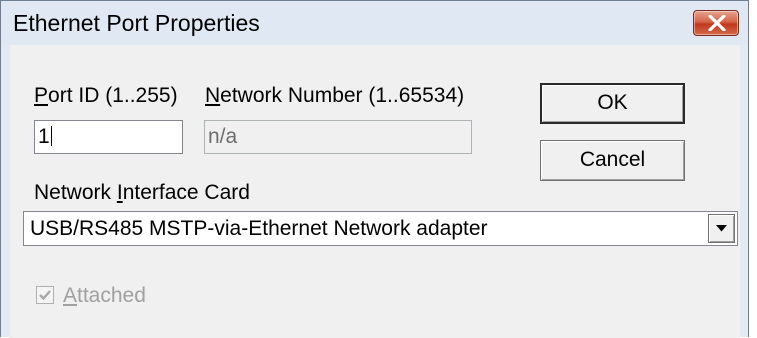  What do you see at coordinates (44, 136) in the screenshot?
I see `port-id-value: 1` at bounding box center [44, 136].